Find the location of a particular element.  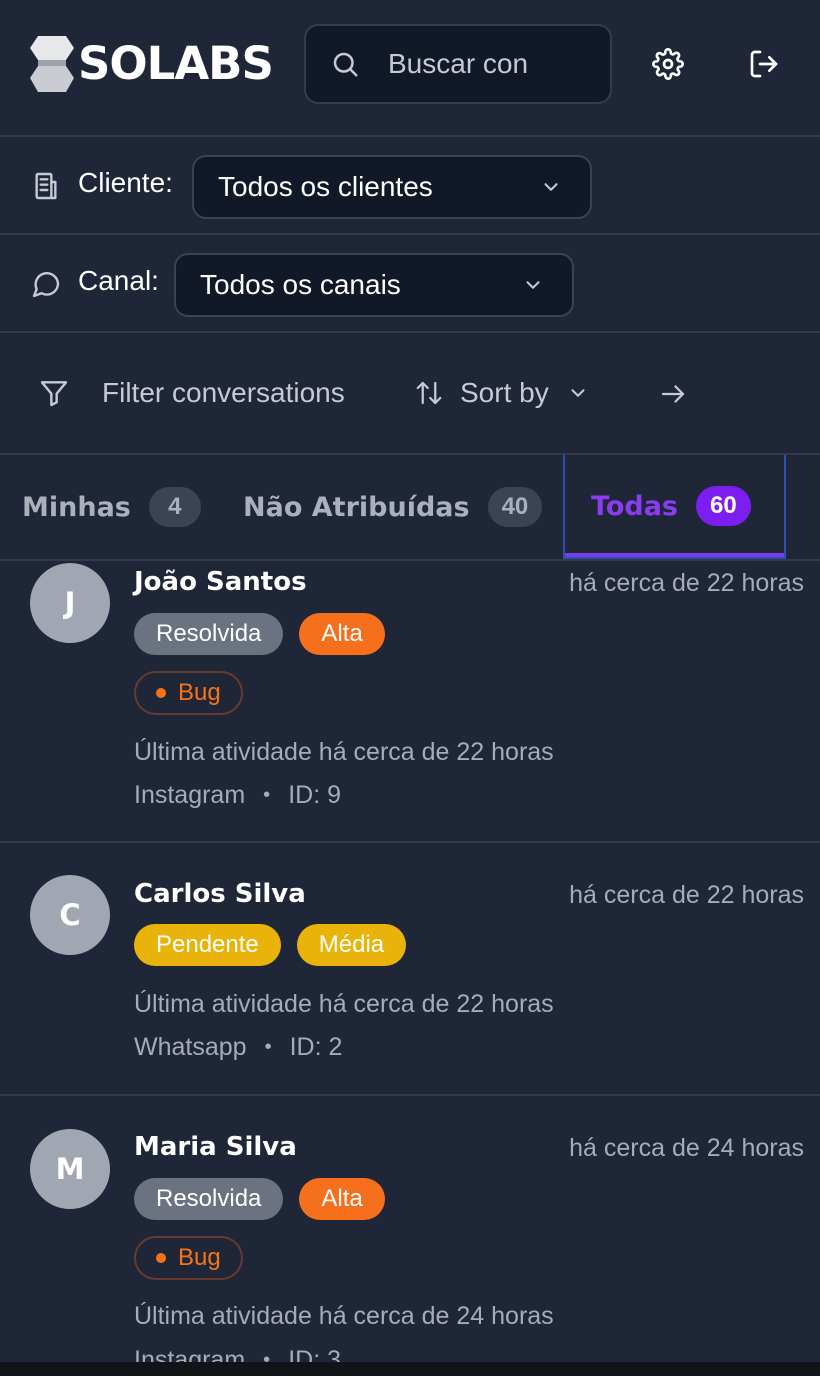

logout-button is located at coordinates (764, 64).